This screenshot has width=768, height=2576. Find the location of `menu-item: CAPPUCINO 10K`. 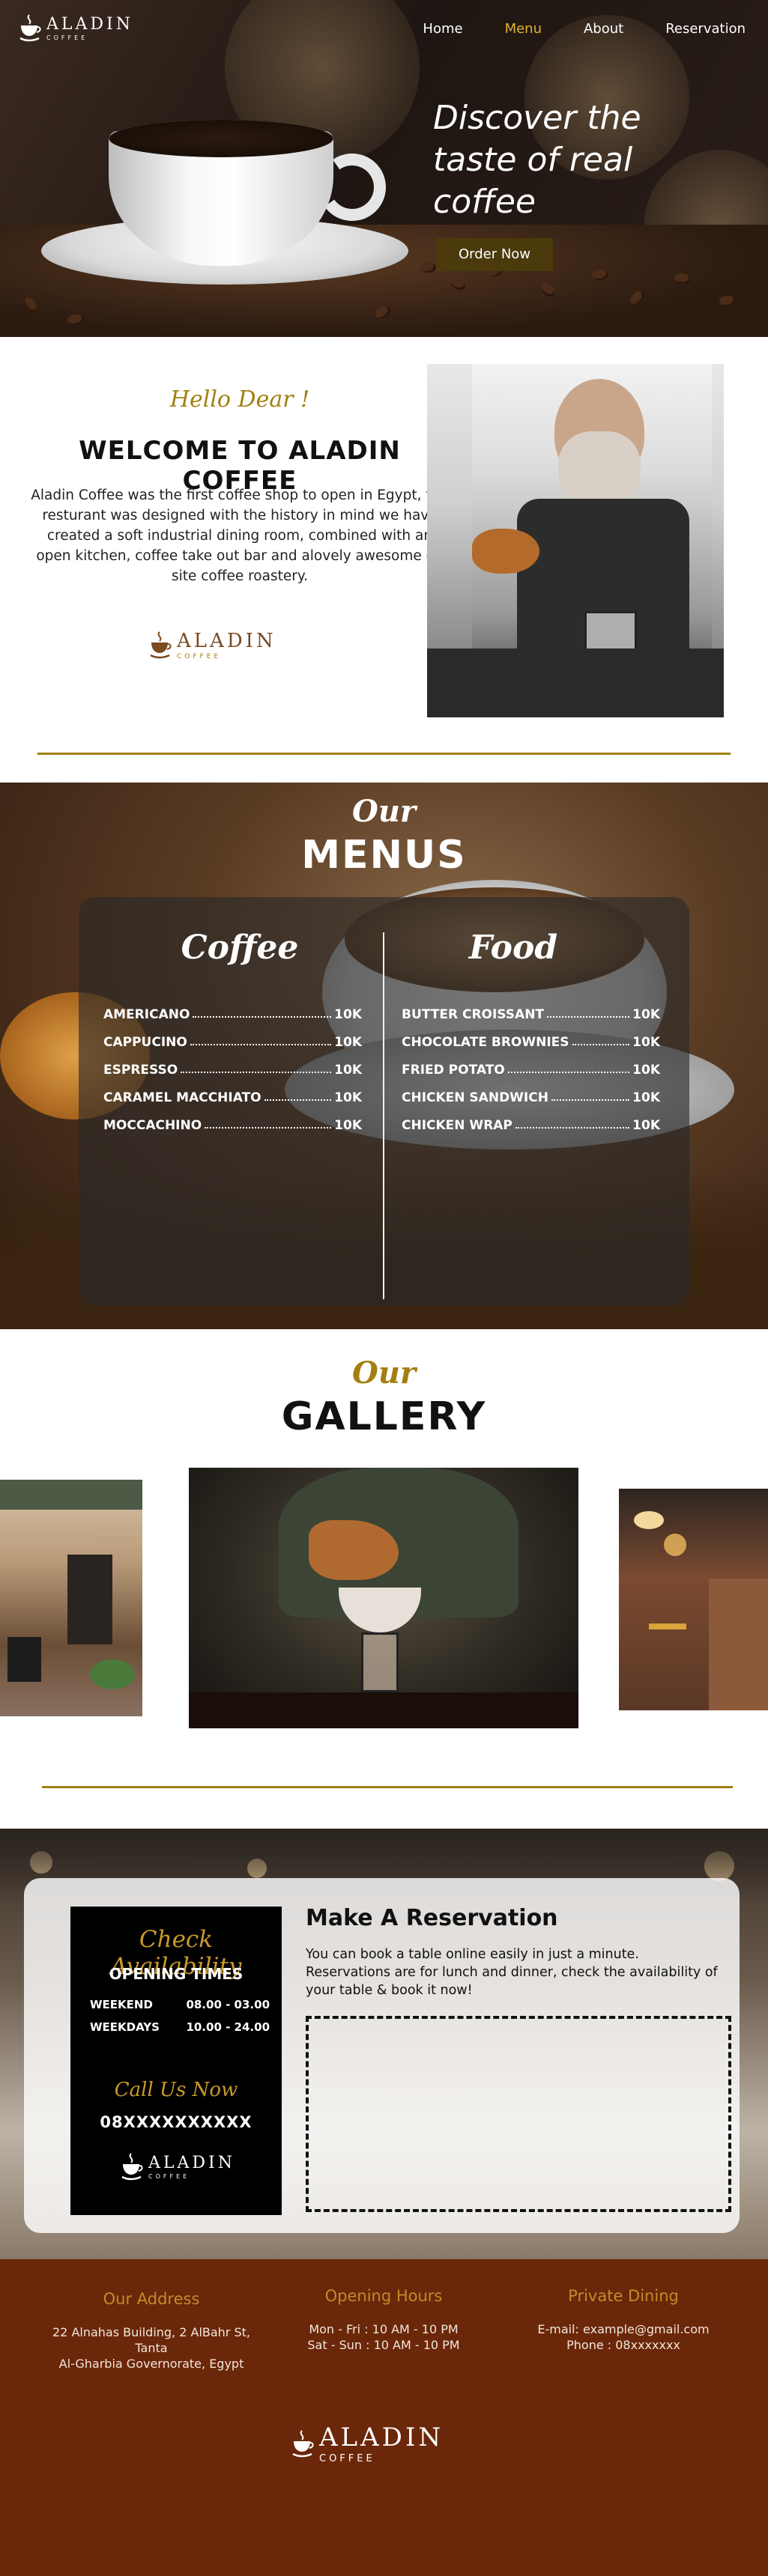

menu-item: CAPPUCINO 10K is located at coordinates (232, 1036).